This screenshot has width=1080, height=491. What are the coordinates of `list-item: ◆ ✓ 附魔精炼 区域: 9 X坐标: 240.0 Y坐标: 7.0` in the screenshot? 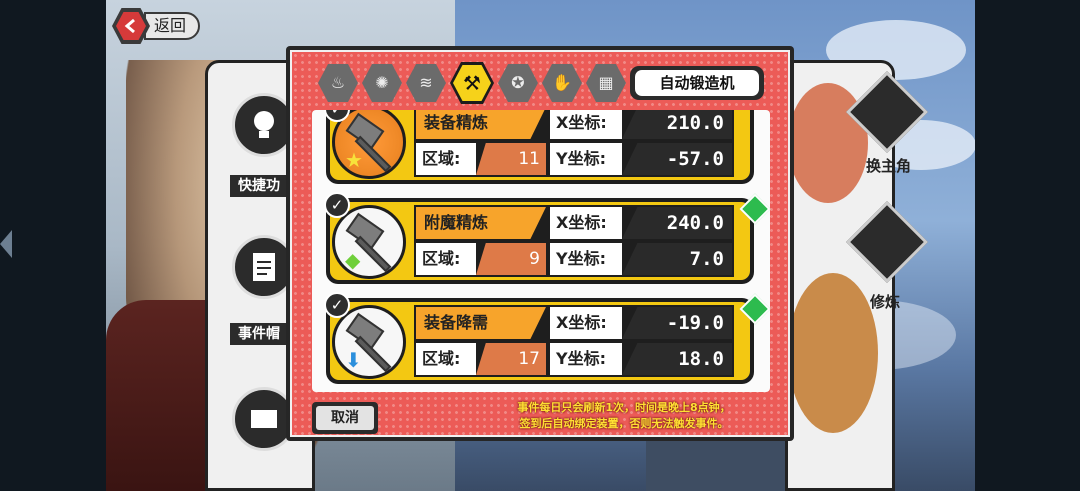 It's located at (539, 238).